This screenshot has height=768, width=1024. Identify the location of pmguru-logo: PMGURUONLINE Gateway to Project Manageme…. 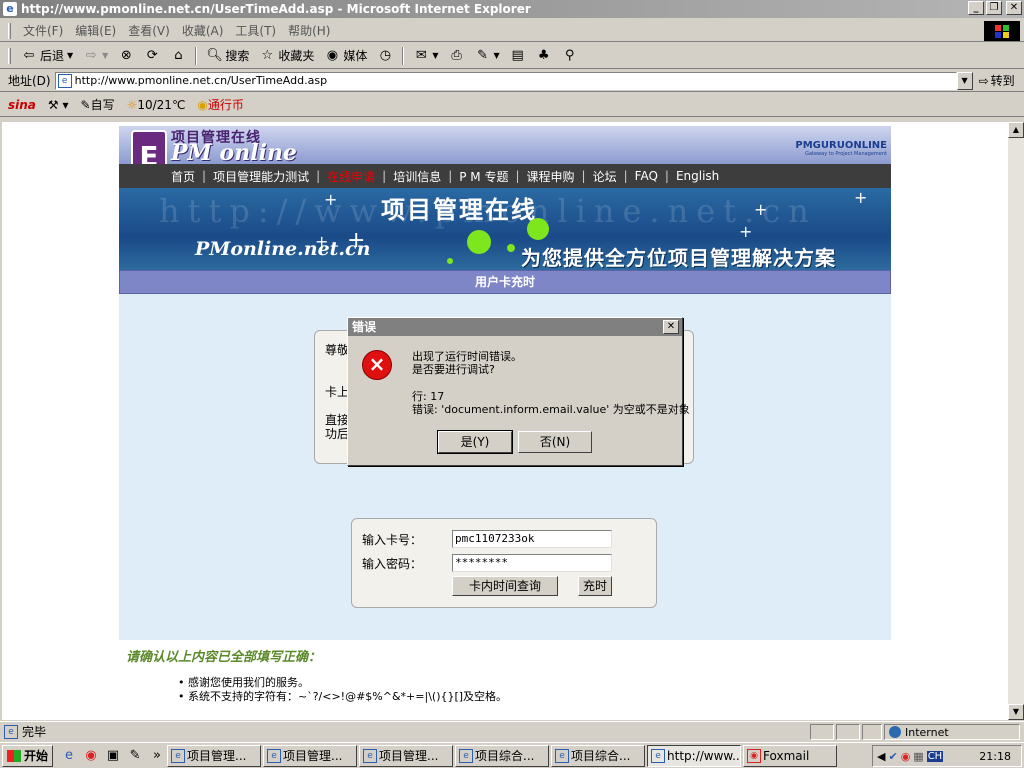
(840, 145).